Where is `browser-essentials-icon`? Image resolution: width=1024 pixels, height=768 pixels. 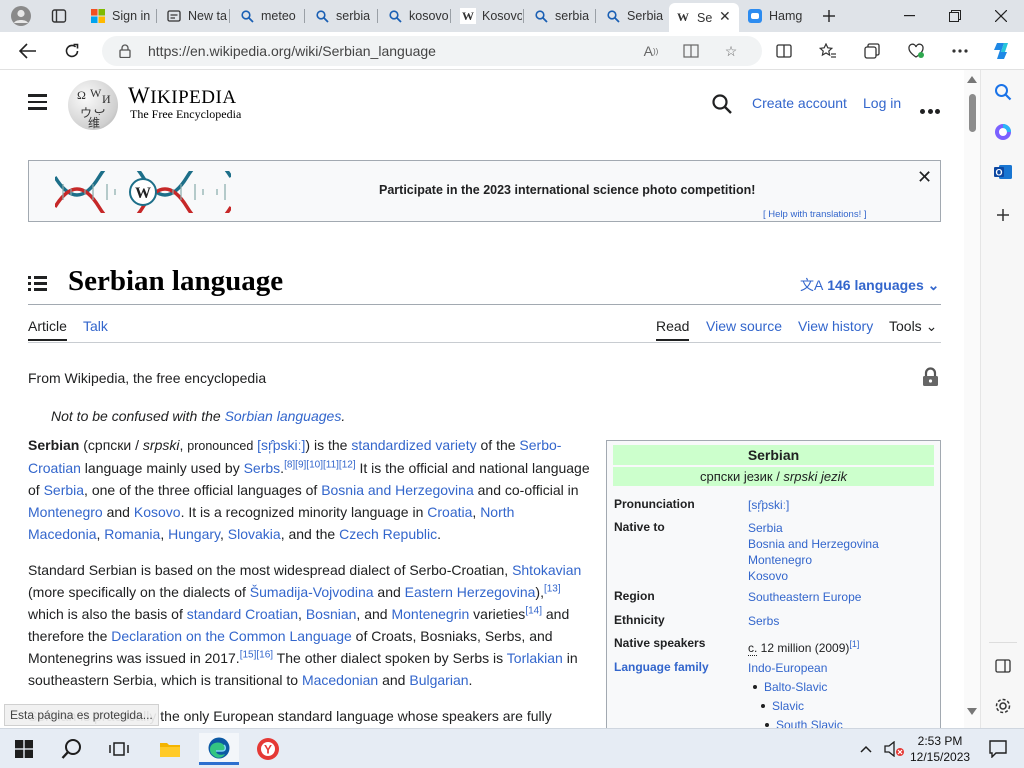
browser-essentials-icon is located at coordinates (916, 51).